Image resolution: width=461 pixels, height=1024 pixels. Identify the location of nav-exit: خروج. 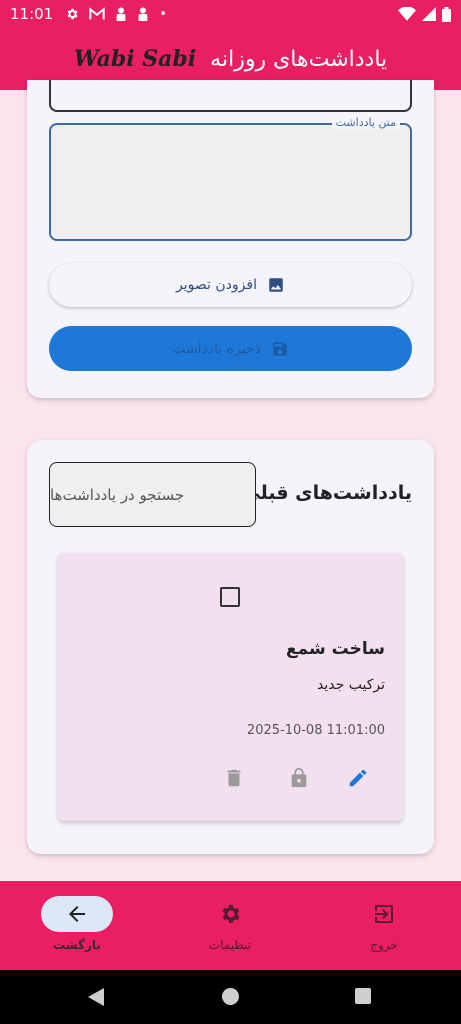
(384, 925).